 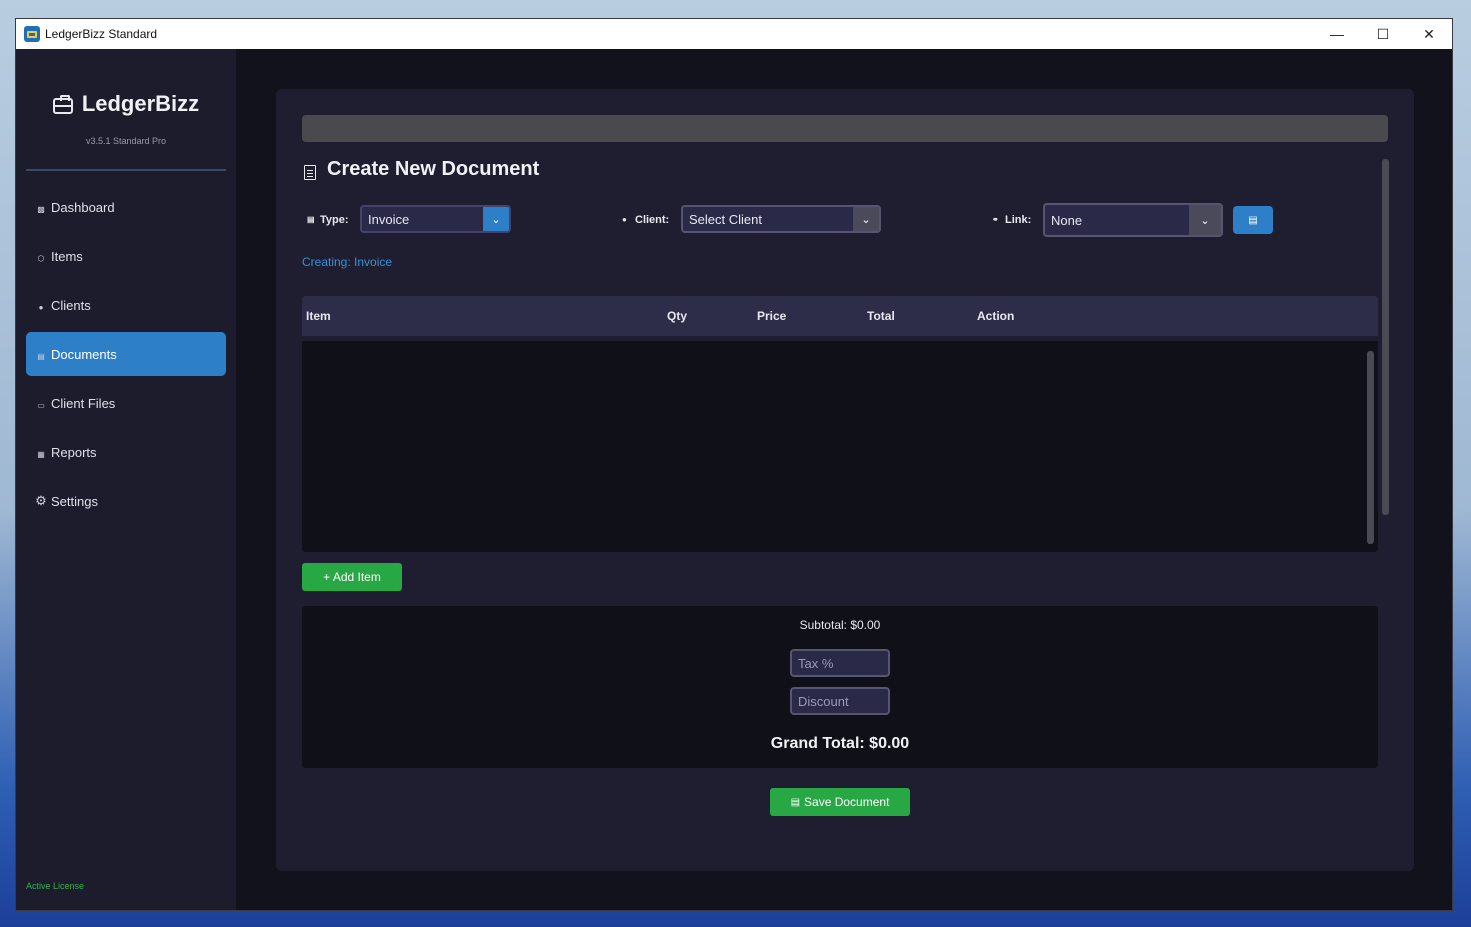 What do you see at coordinates (840, 625) in the screenshot?
I see `subtotal: Subtotal: $0.00` at bounding box center [840, 625].